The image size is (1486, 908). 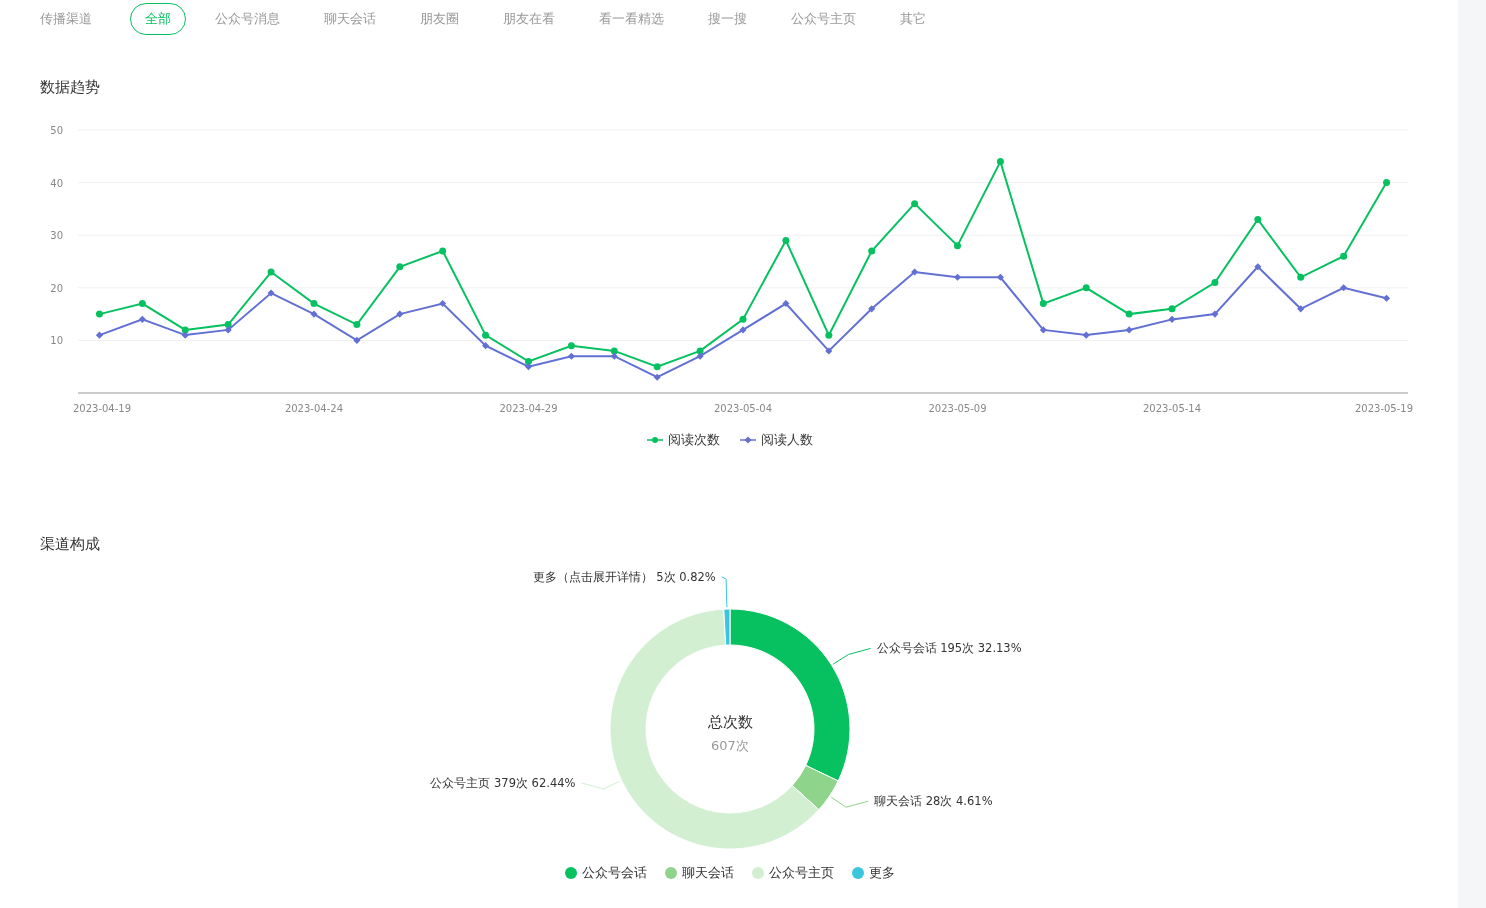 What do you see at coordinates (708, 873) in the screenshot?
I see `legend-label: 聊天会话` at bounding box center [708, 873].